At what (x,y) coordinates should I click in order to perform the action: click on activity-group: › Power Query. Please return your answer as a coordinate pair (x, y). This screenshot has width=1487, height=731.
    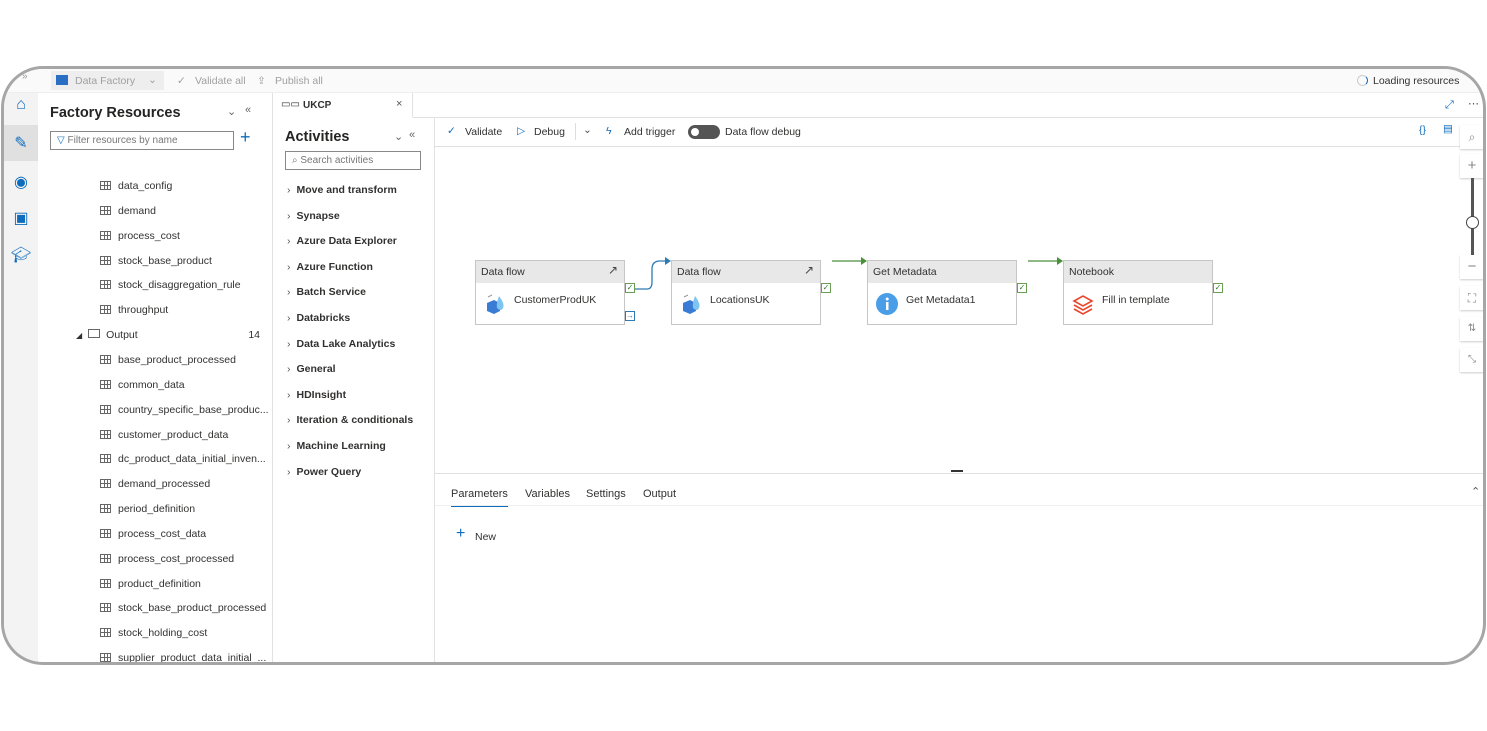
    Looking at the image, I should click on (324, 472).